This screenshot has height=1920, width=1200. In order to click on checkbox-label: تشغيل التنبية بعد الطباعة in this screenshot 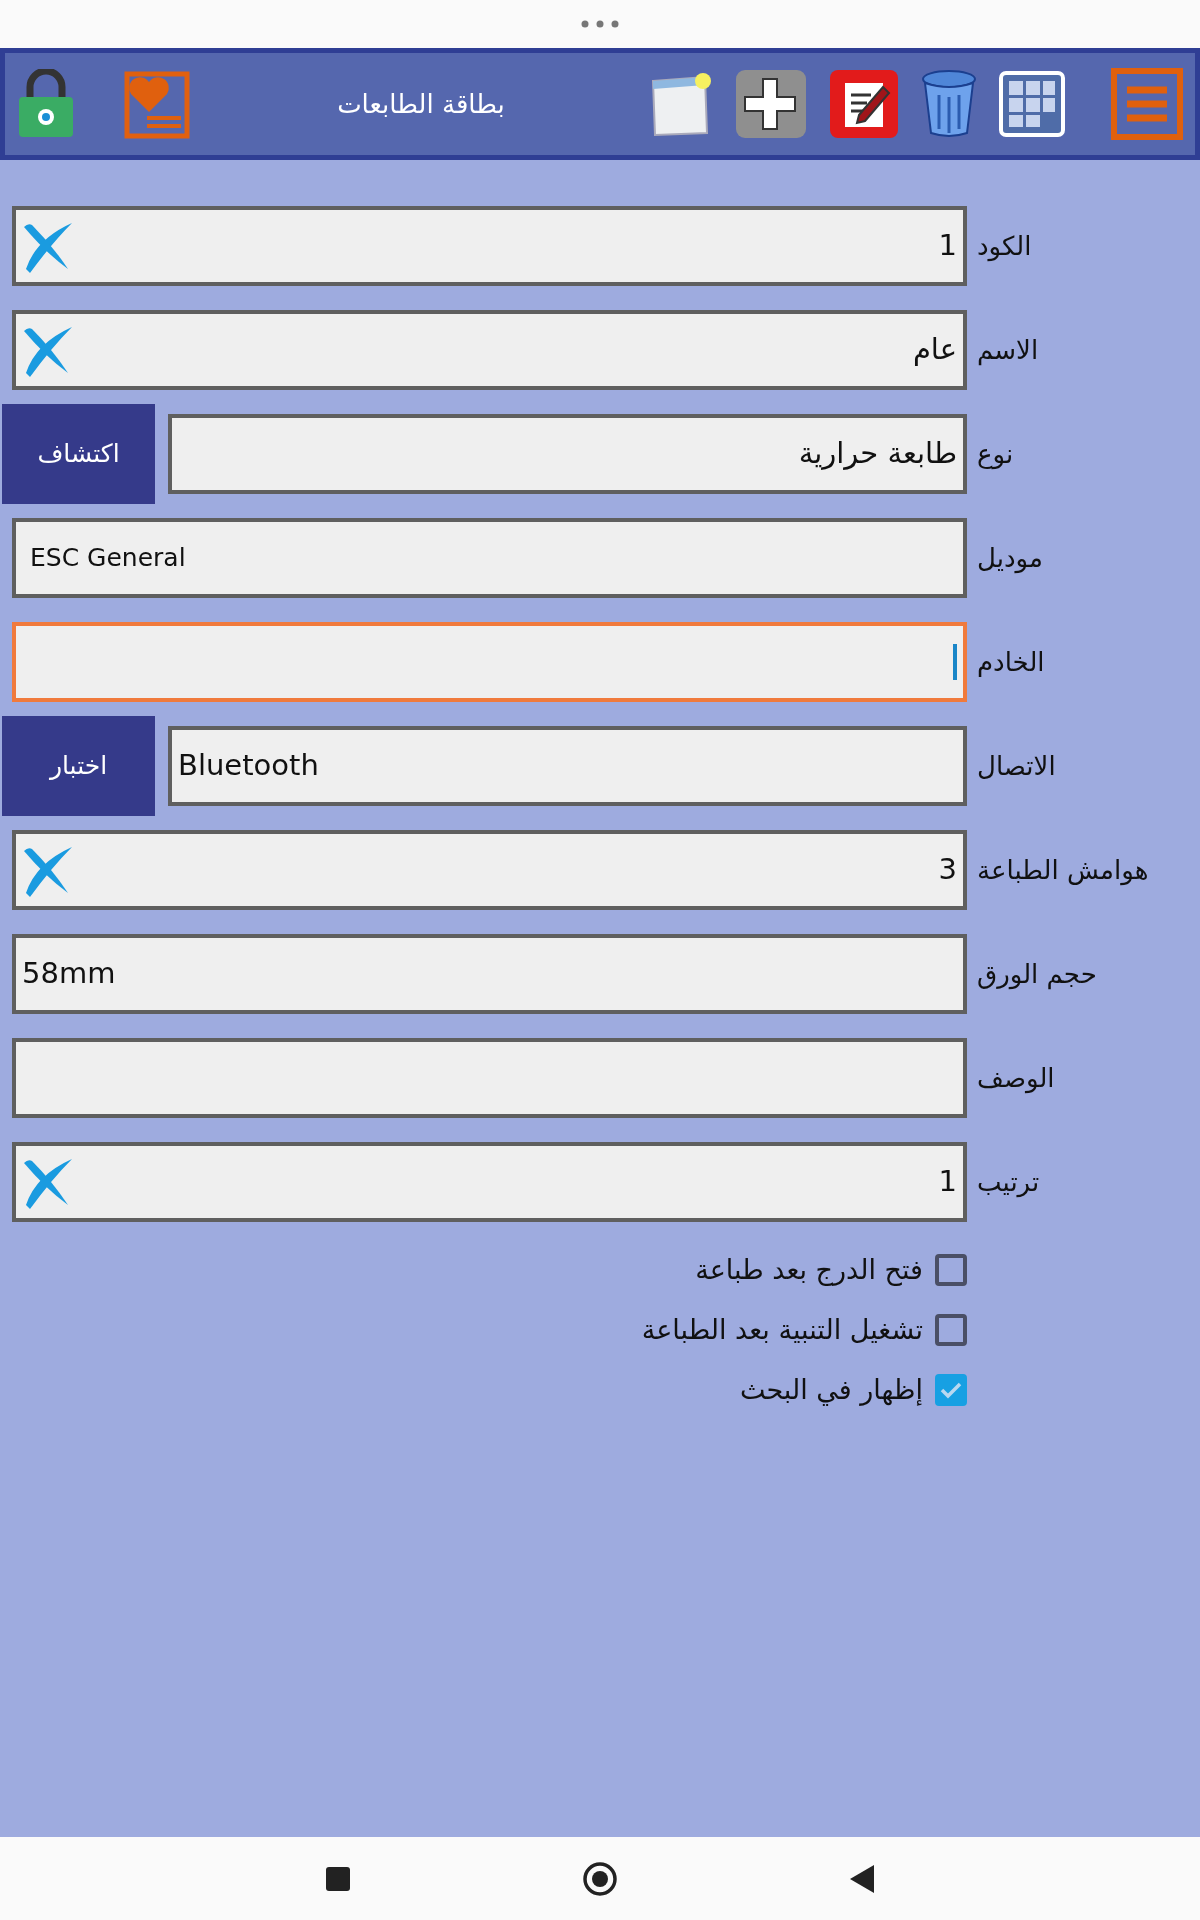, I will do `click(782, 1329)`.